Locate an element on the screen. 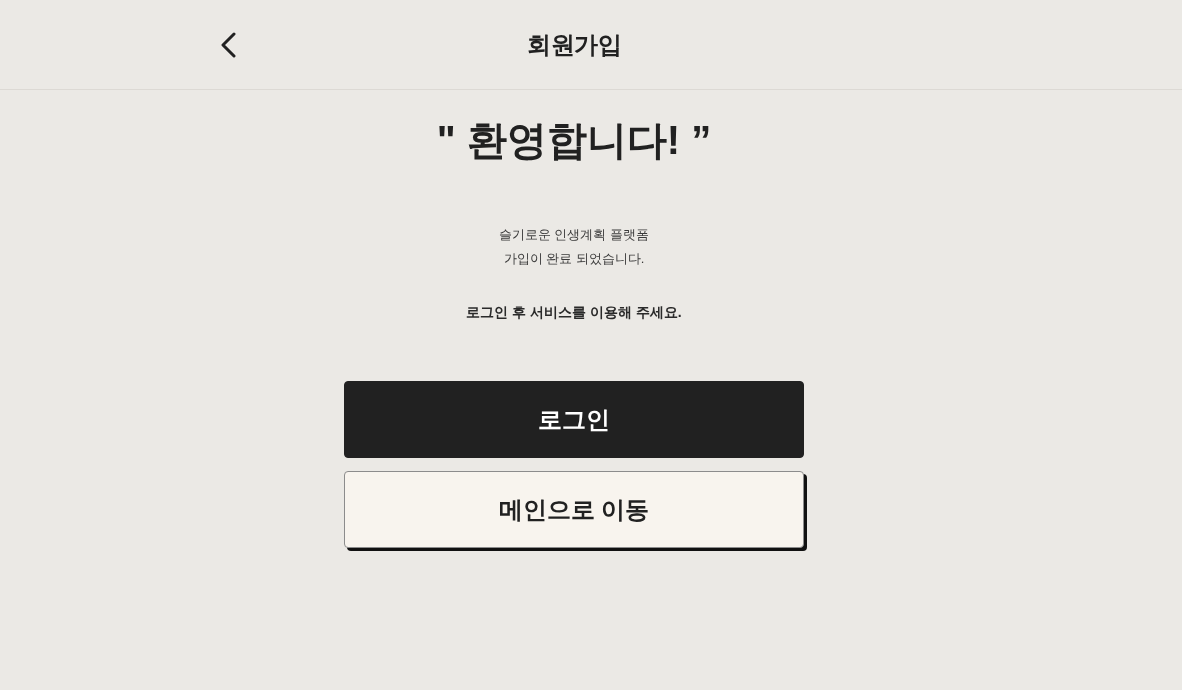  welcome-heading: " 환영합니다! ” is located at coordinates (574, 140).